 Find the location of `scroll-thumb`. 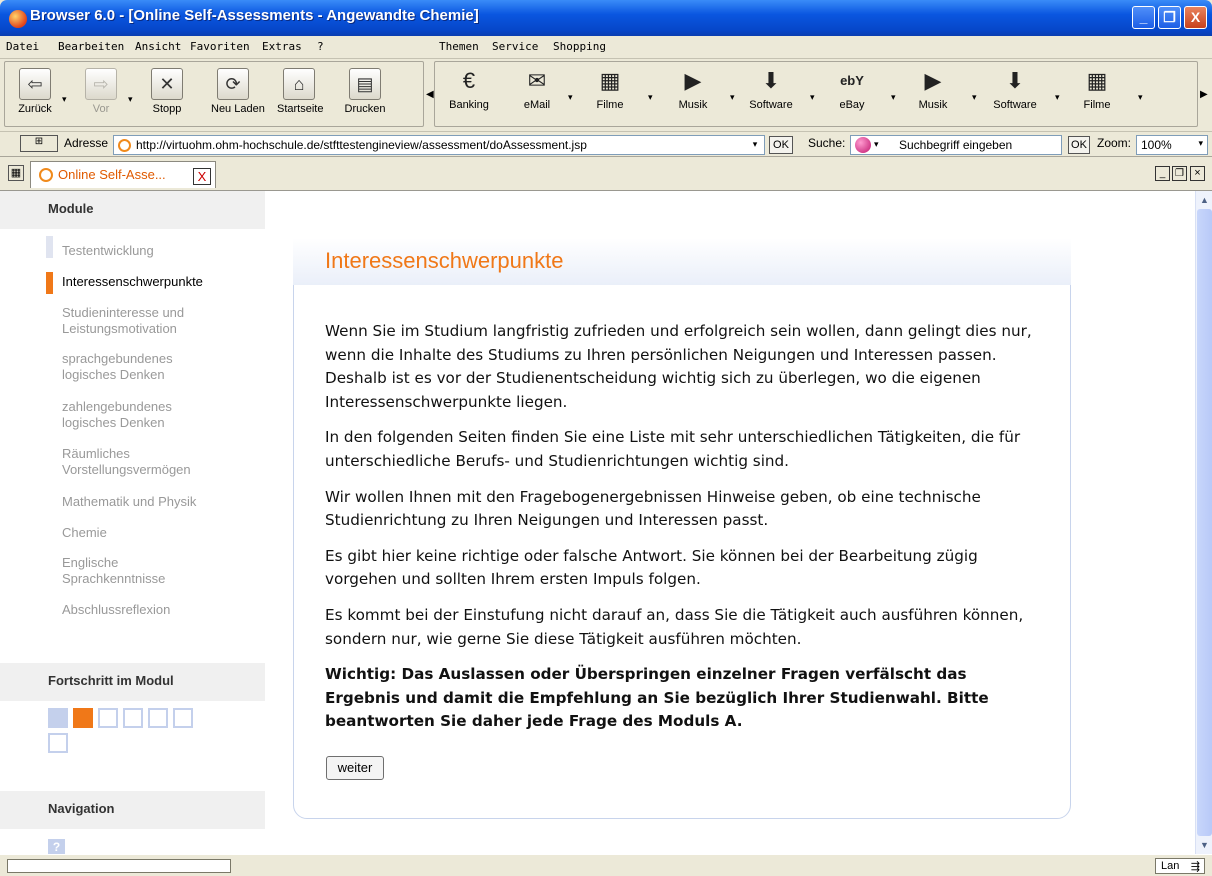

scroll-thumb is located at coordinates (1204, 522).